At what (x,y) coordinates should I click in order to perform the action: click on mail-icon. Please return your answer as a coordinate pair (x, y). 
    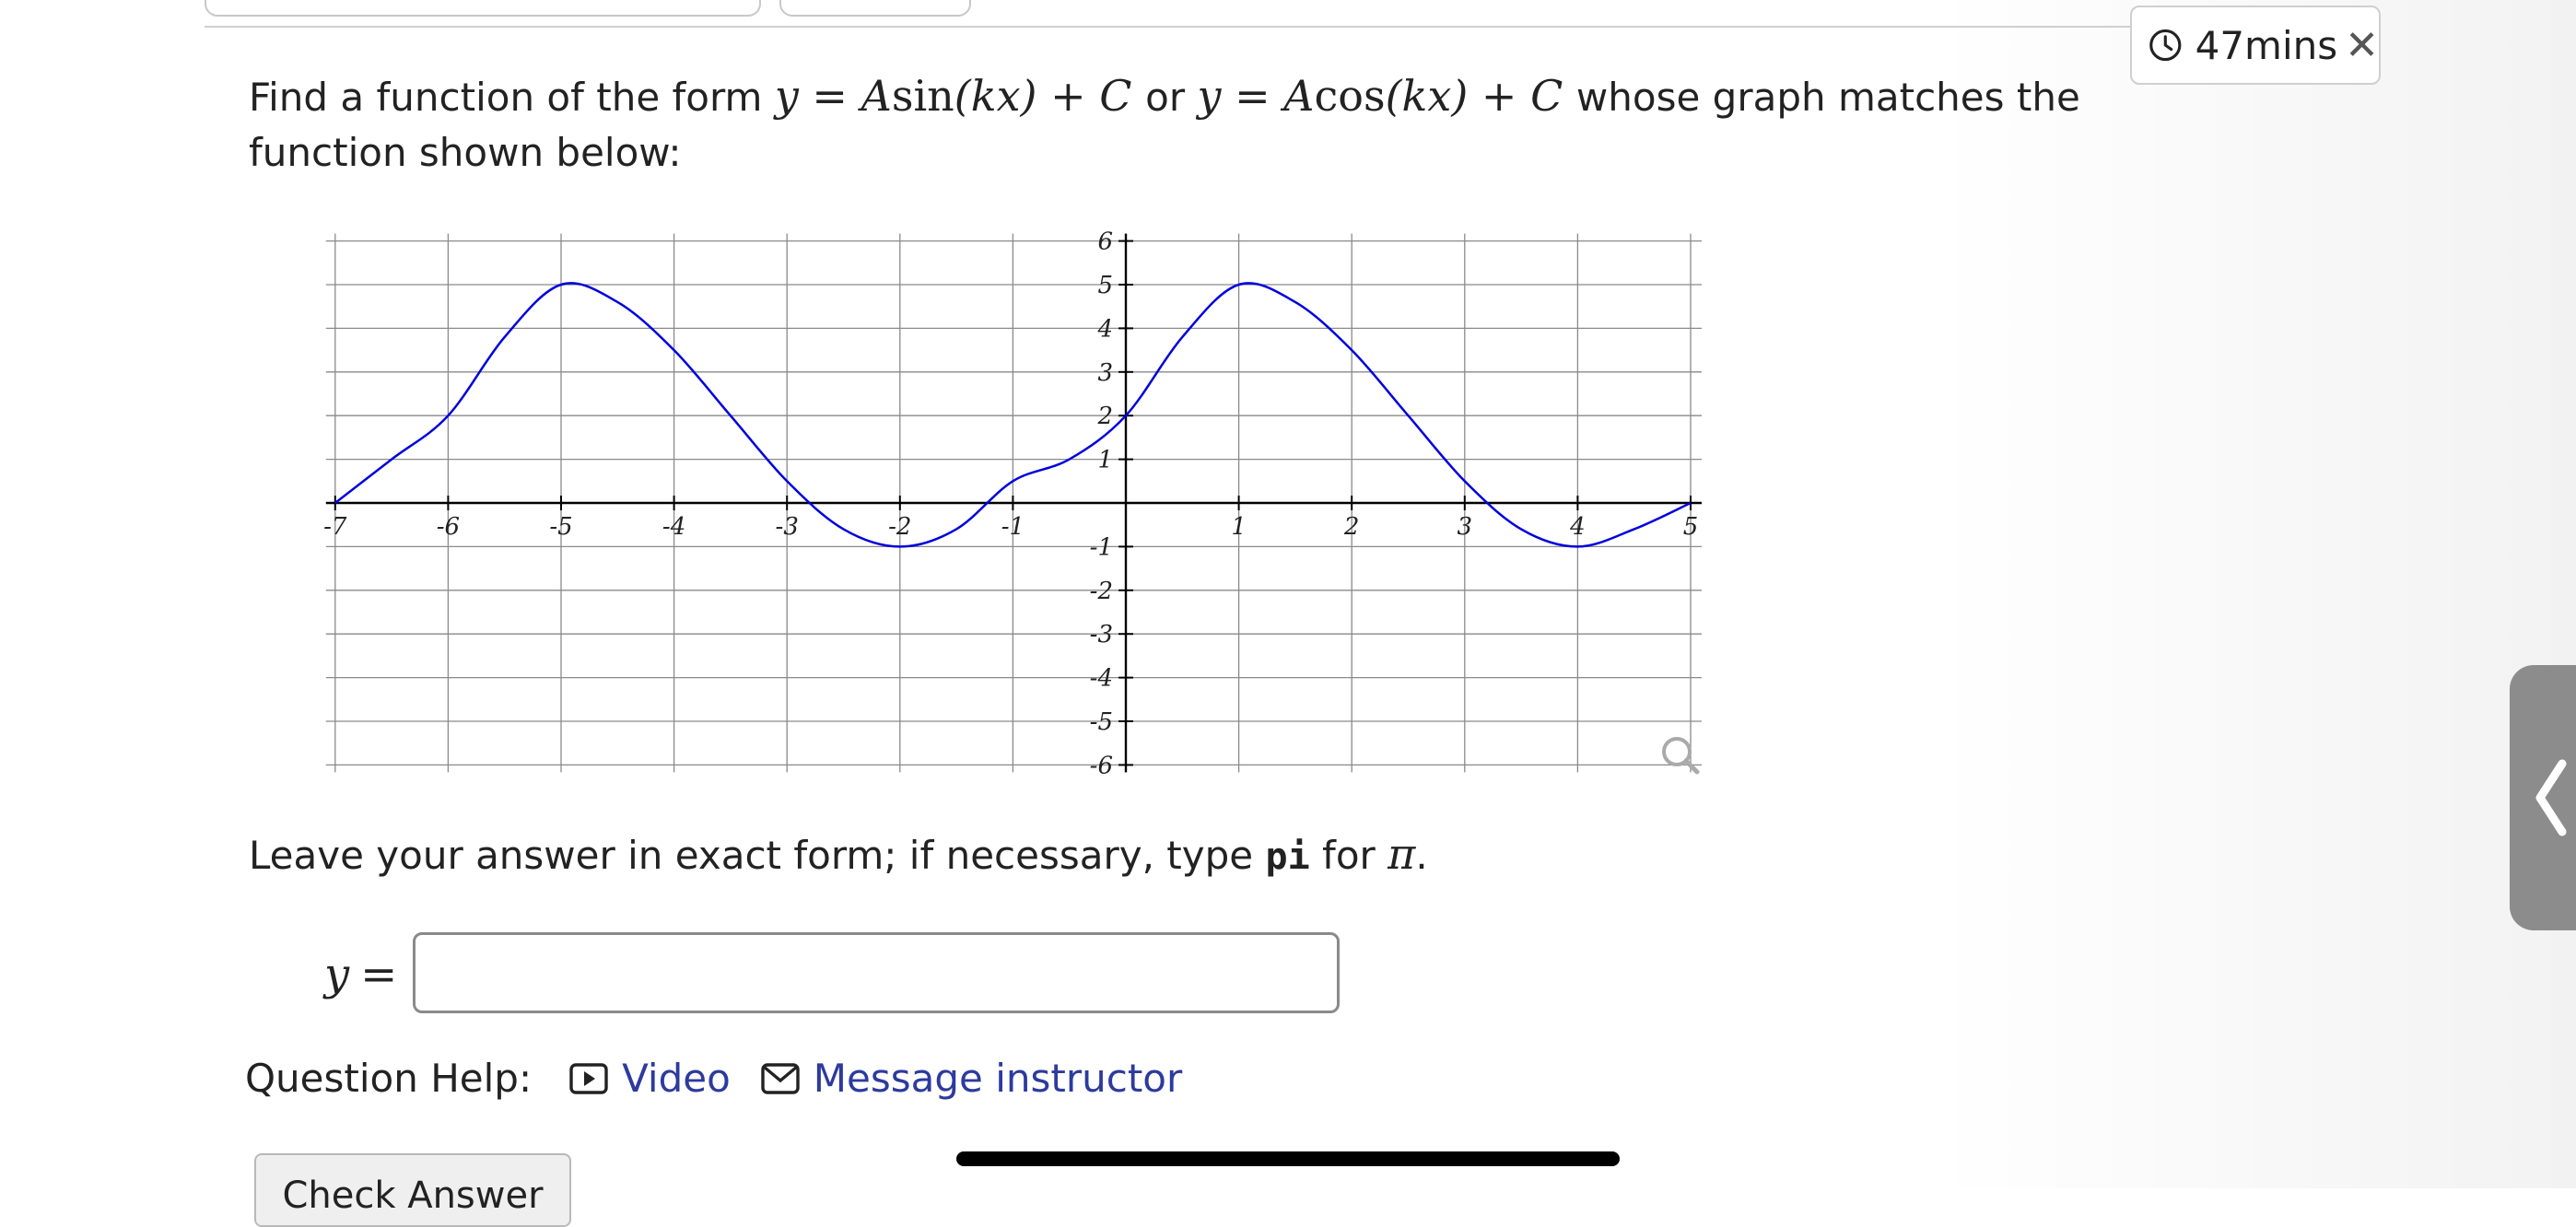
    Looking at the image, I should click on (780, 1078).